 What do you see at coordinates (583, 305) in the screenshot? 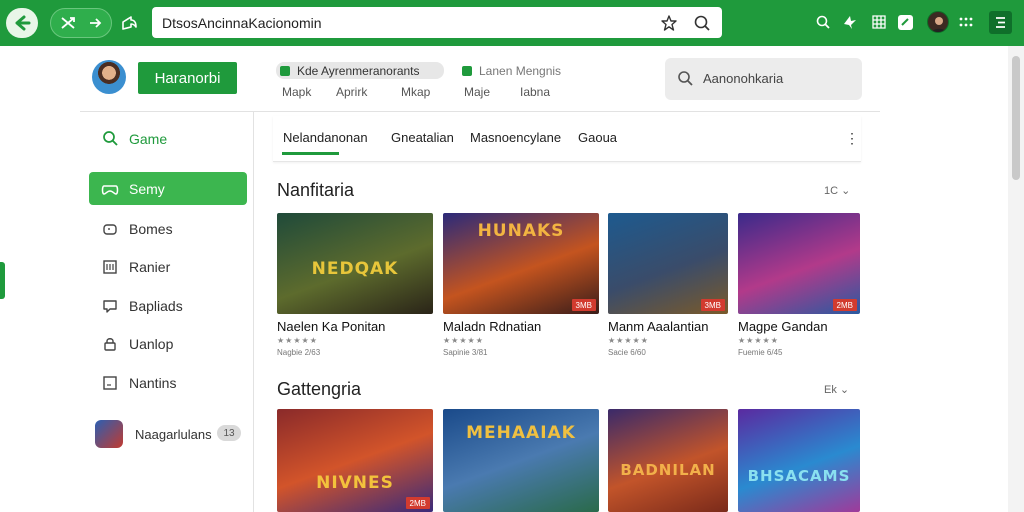
I see `size-badge: 3MB` at bounding box center [583, 305].